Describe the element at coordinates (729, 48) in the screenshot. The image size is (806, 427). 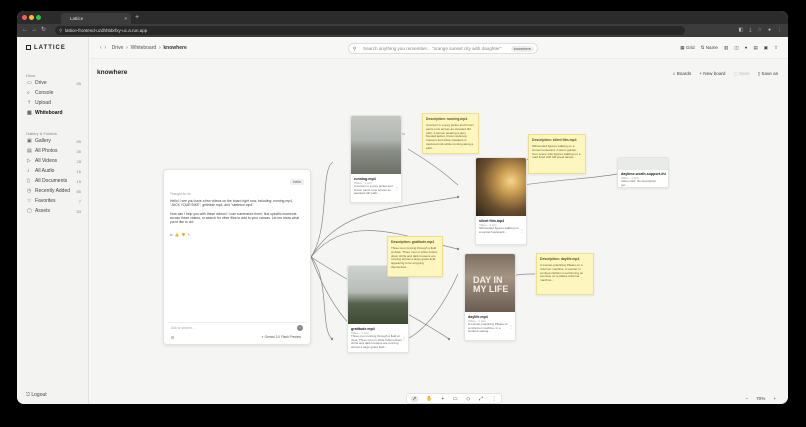
I see `view-tools: ▦ Grid ⇅ Name ▥ ◫ ● ▤ ▣ ⇪` at that location.